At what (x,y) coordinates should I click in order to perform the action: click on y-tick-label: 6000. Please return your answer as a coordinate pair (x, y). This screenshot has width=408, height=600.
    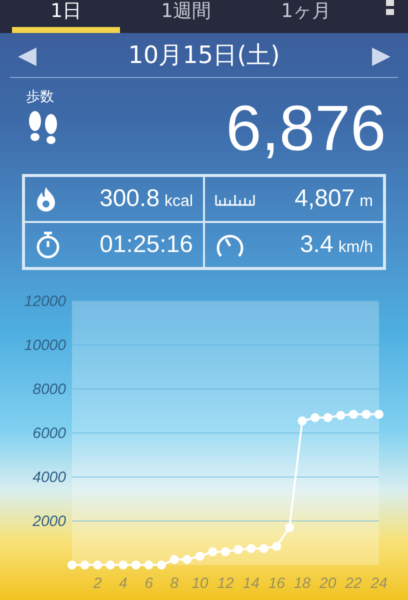
    Looking at the image, I should click on (49, 433).